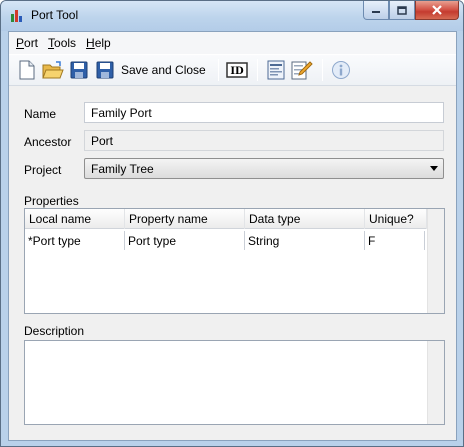 The height and width of the screenshot is (447, 464). I want to click on id-icon: ID, so click(236, 70).